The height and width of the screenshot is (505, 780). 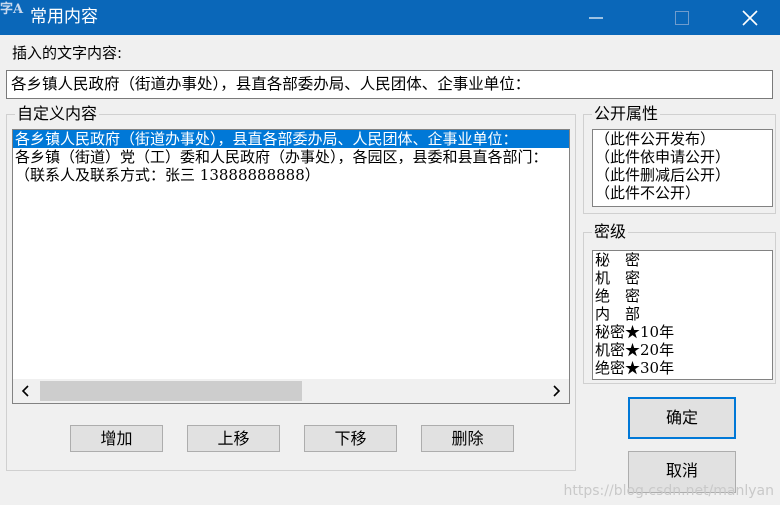 What do you see at coordinates (682, 278) in the screenshot?
I see `list-item: 机 密` at bounding box center [682, 278].